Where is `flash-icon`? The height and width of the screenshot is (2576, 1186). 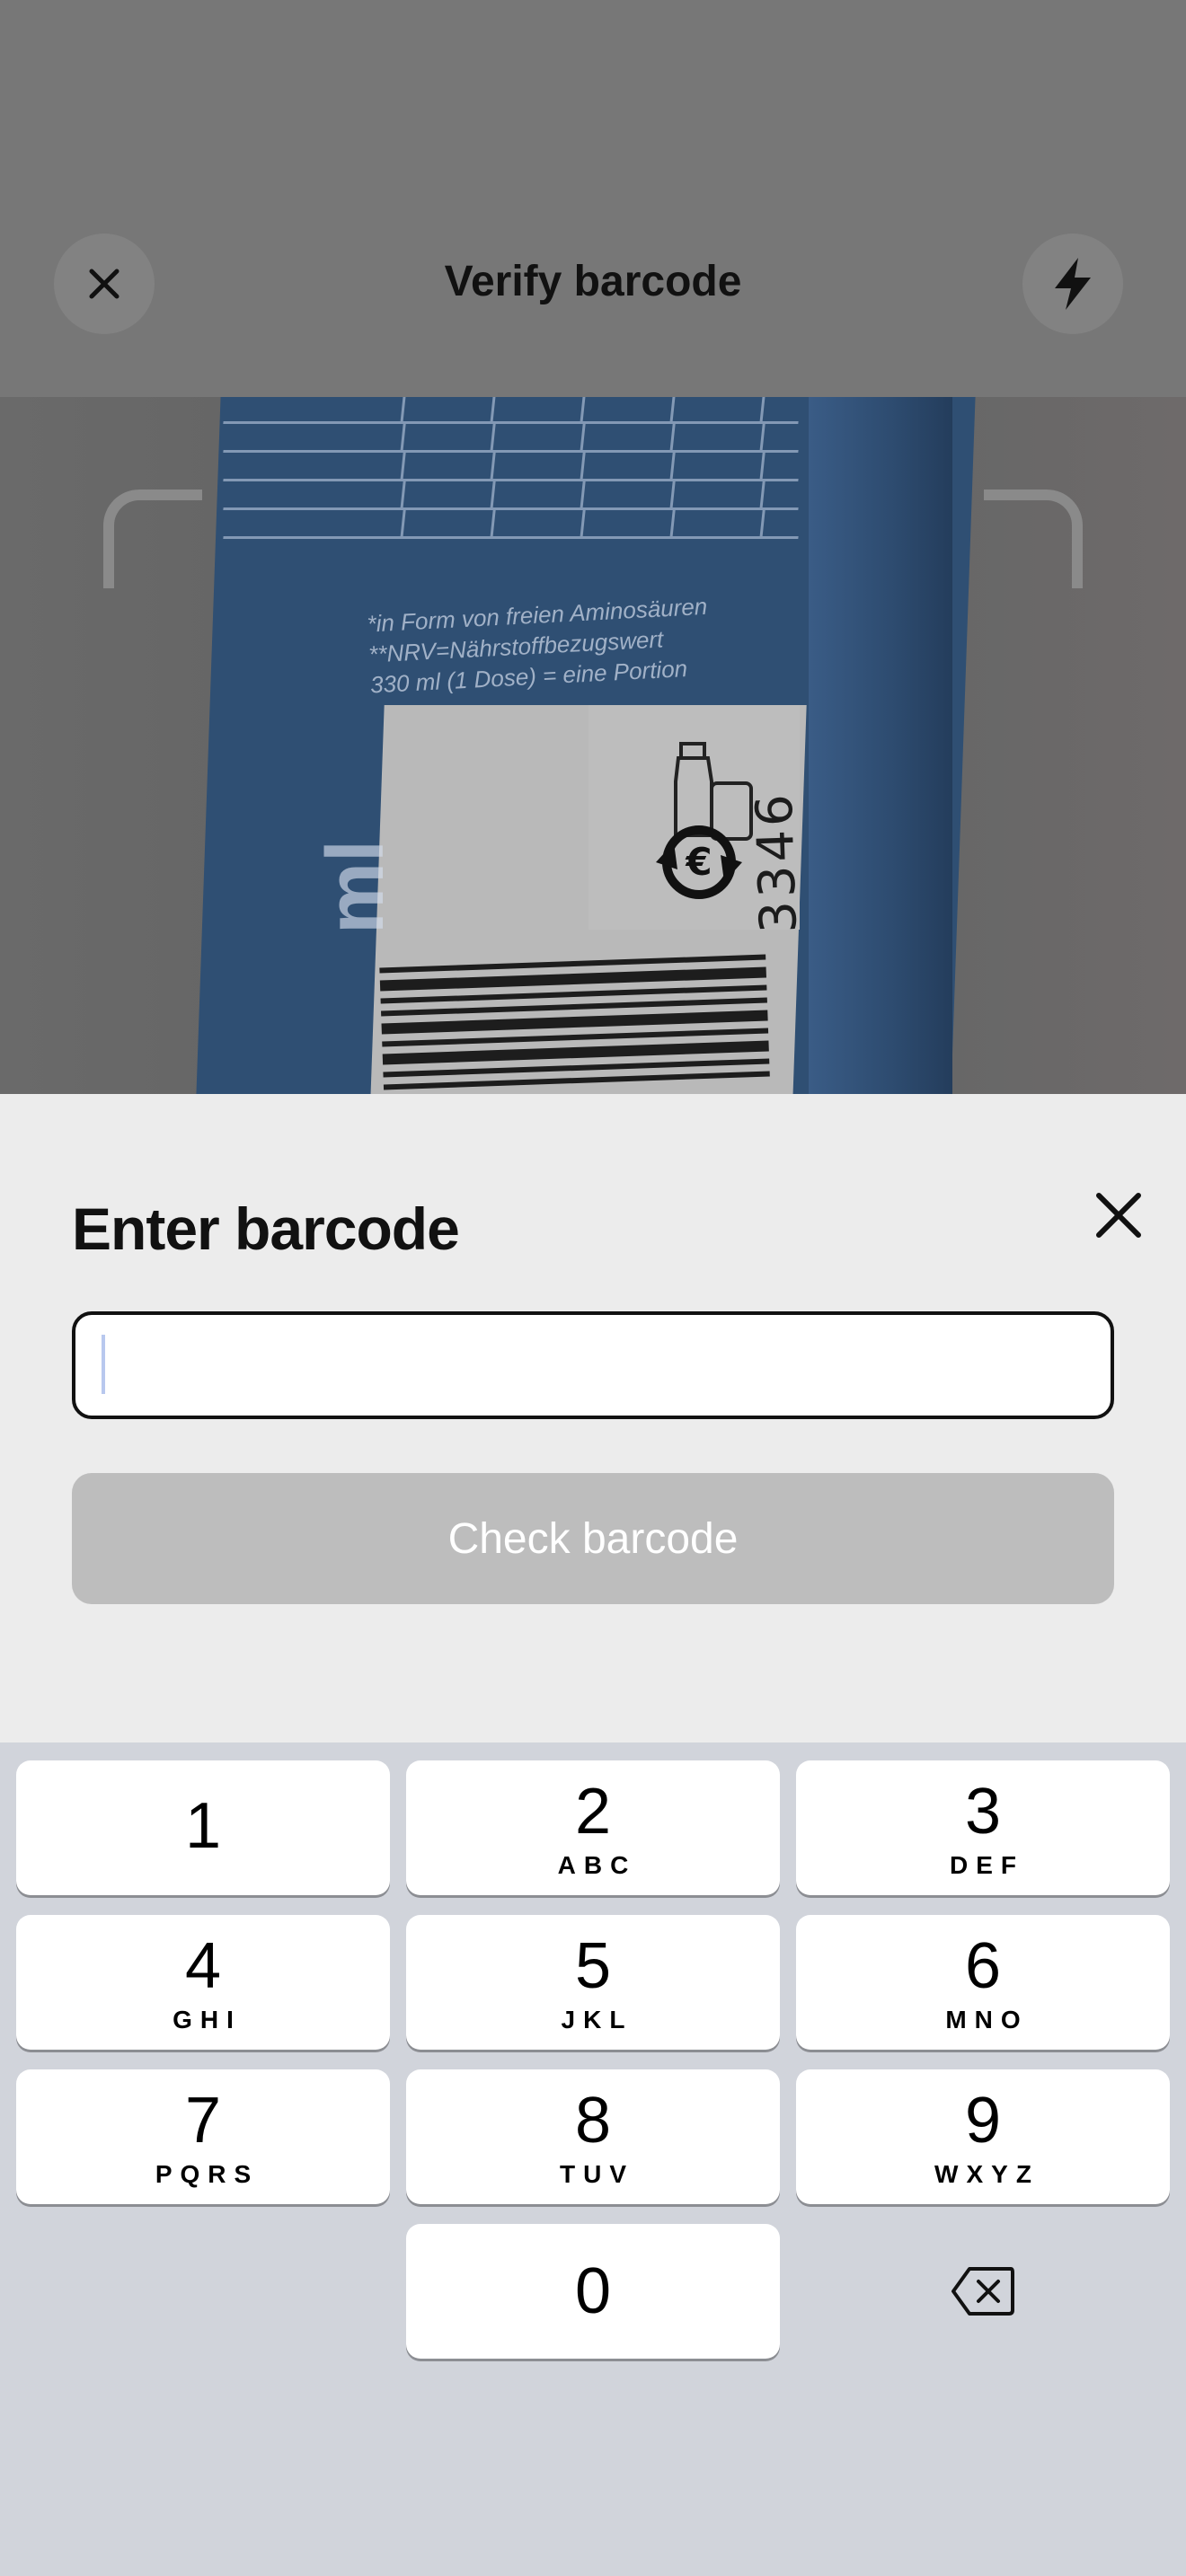
flash-icon is located at coordinates (1073, 284).